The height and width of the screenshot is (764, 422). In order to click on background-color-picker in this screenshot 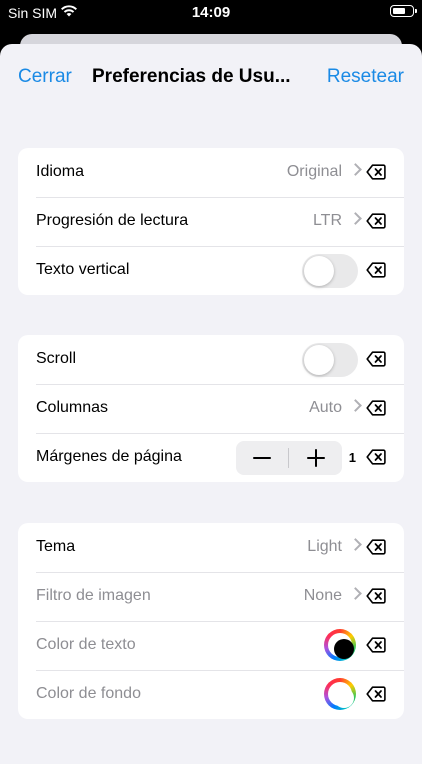, I will do `click(340, 694)`.